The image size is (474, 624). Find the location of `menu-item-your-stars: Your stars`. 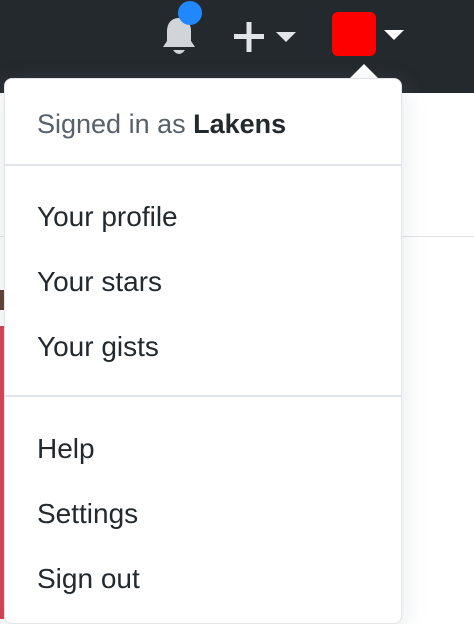

menu-item-your-stars: Your stars is located at coordinates (99, 282).